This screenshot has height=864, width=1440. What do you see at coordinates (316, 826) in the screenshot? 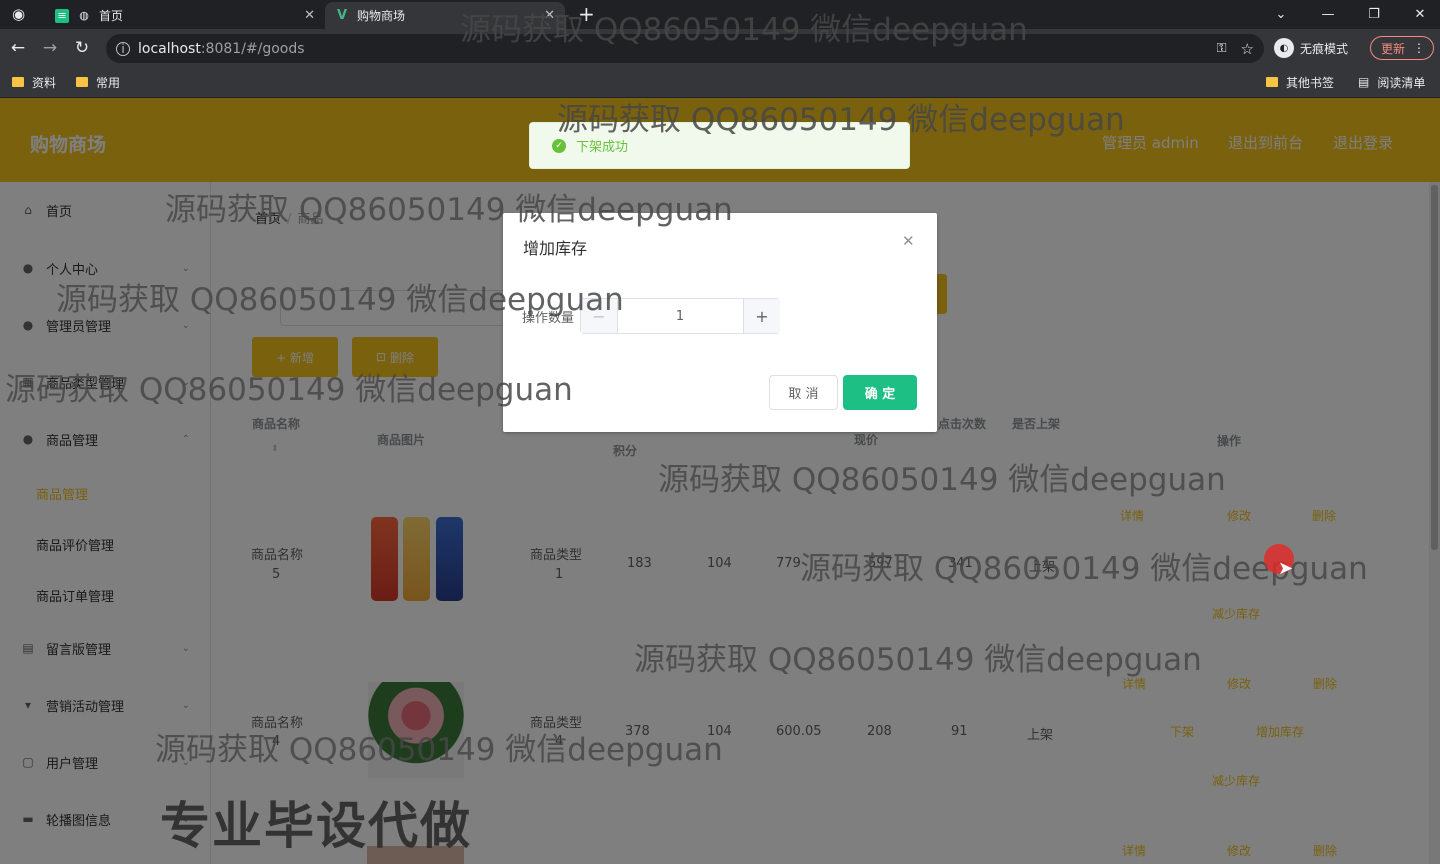
I see `watermark-banner: 专业毕设代做` at bounding box center [316, 826].